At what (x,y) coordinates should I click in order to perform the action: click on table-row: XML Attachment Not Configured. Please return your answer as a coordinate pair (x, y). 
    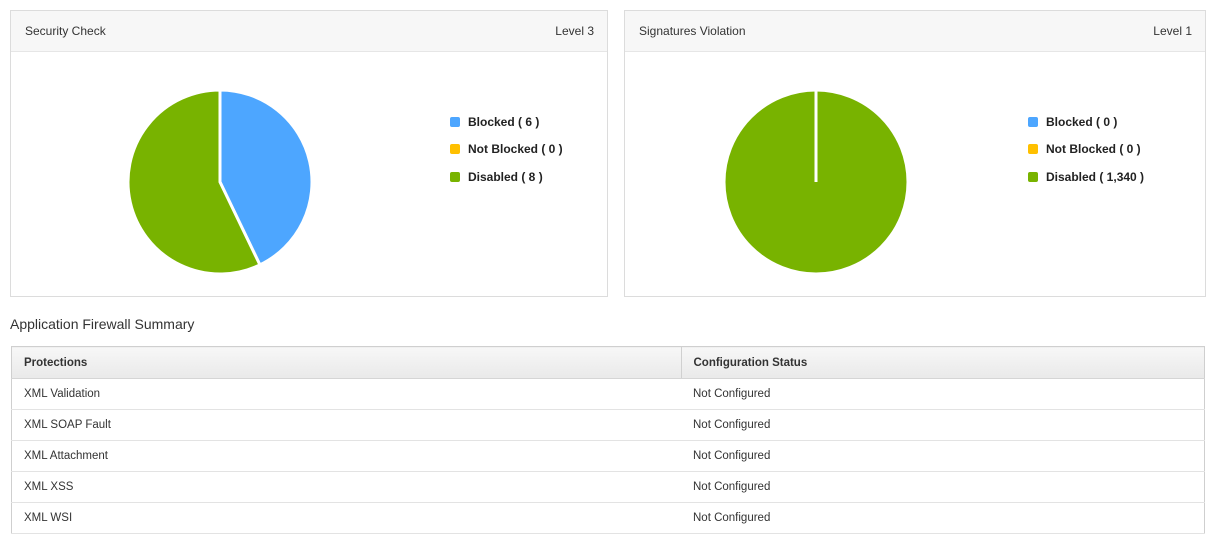
    Looking at the image, I should click on (608, 456).